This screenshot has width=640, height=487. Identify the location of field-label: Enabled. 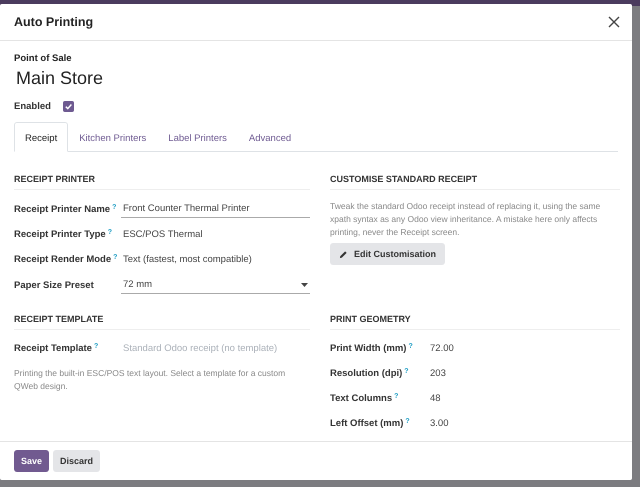
(32, 106).